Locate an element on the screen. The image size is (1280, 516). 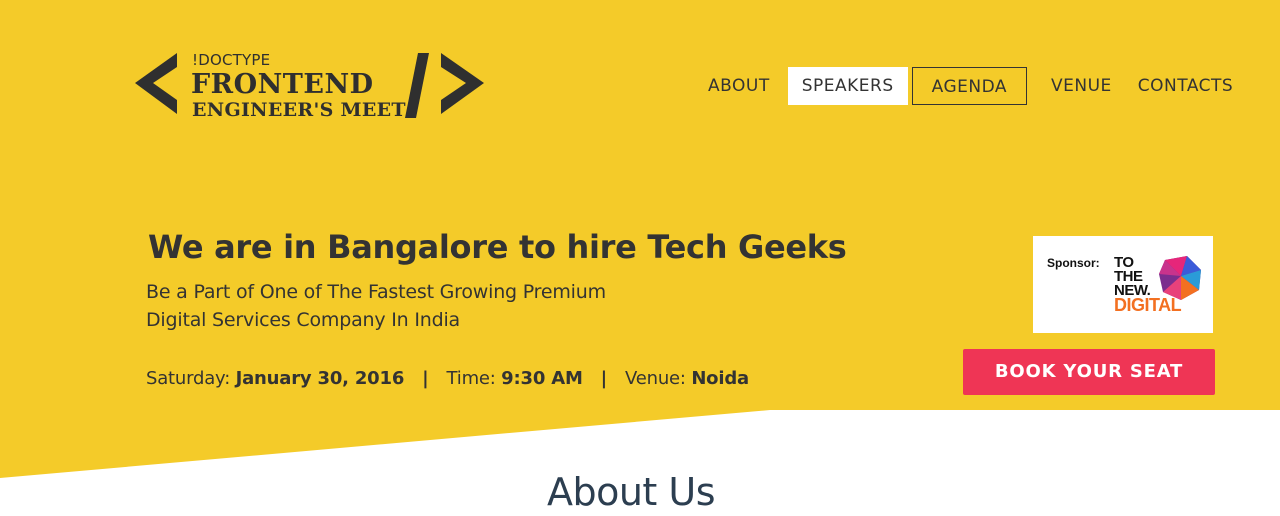
hero-headline: We are in Bangalore to hire Tech Geeks is located at coordinates (497, 247).